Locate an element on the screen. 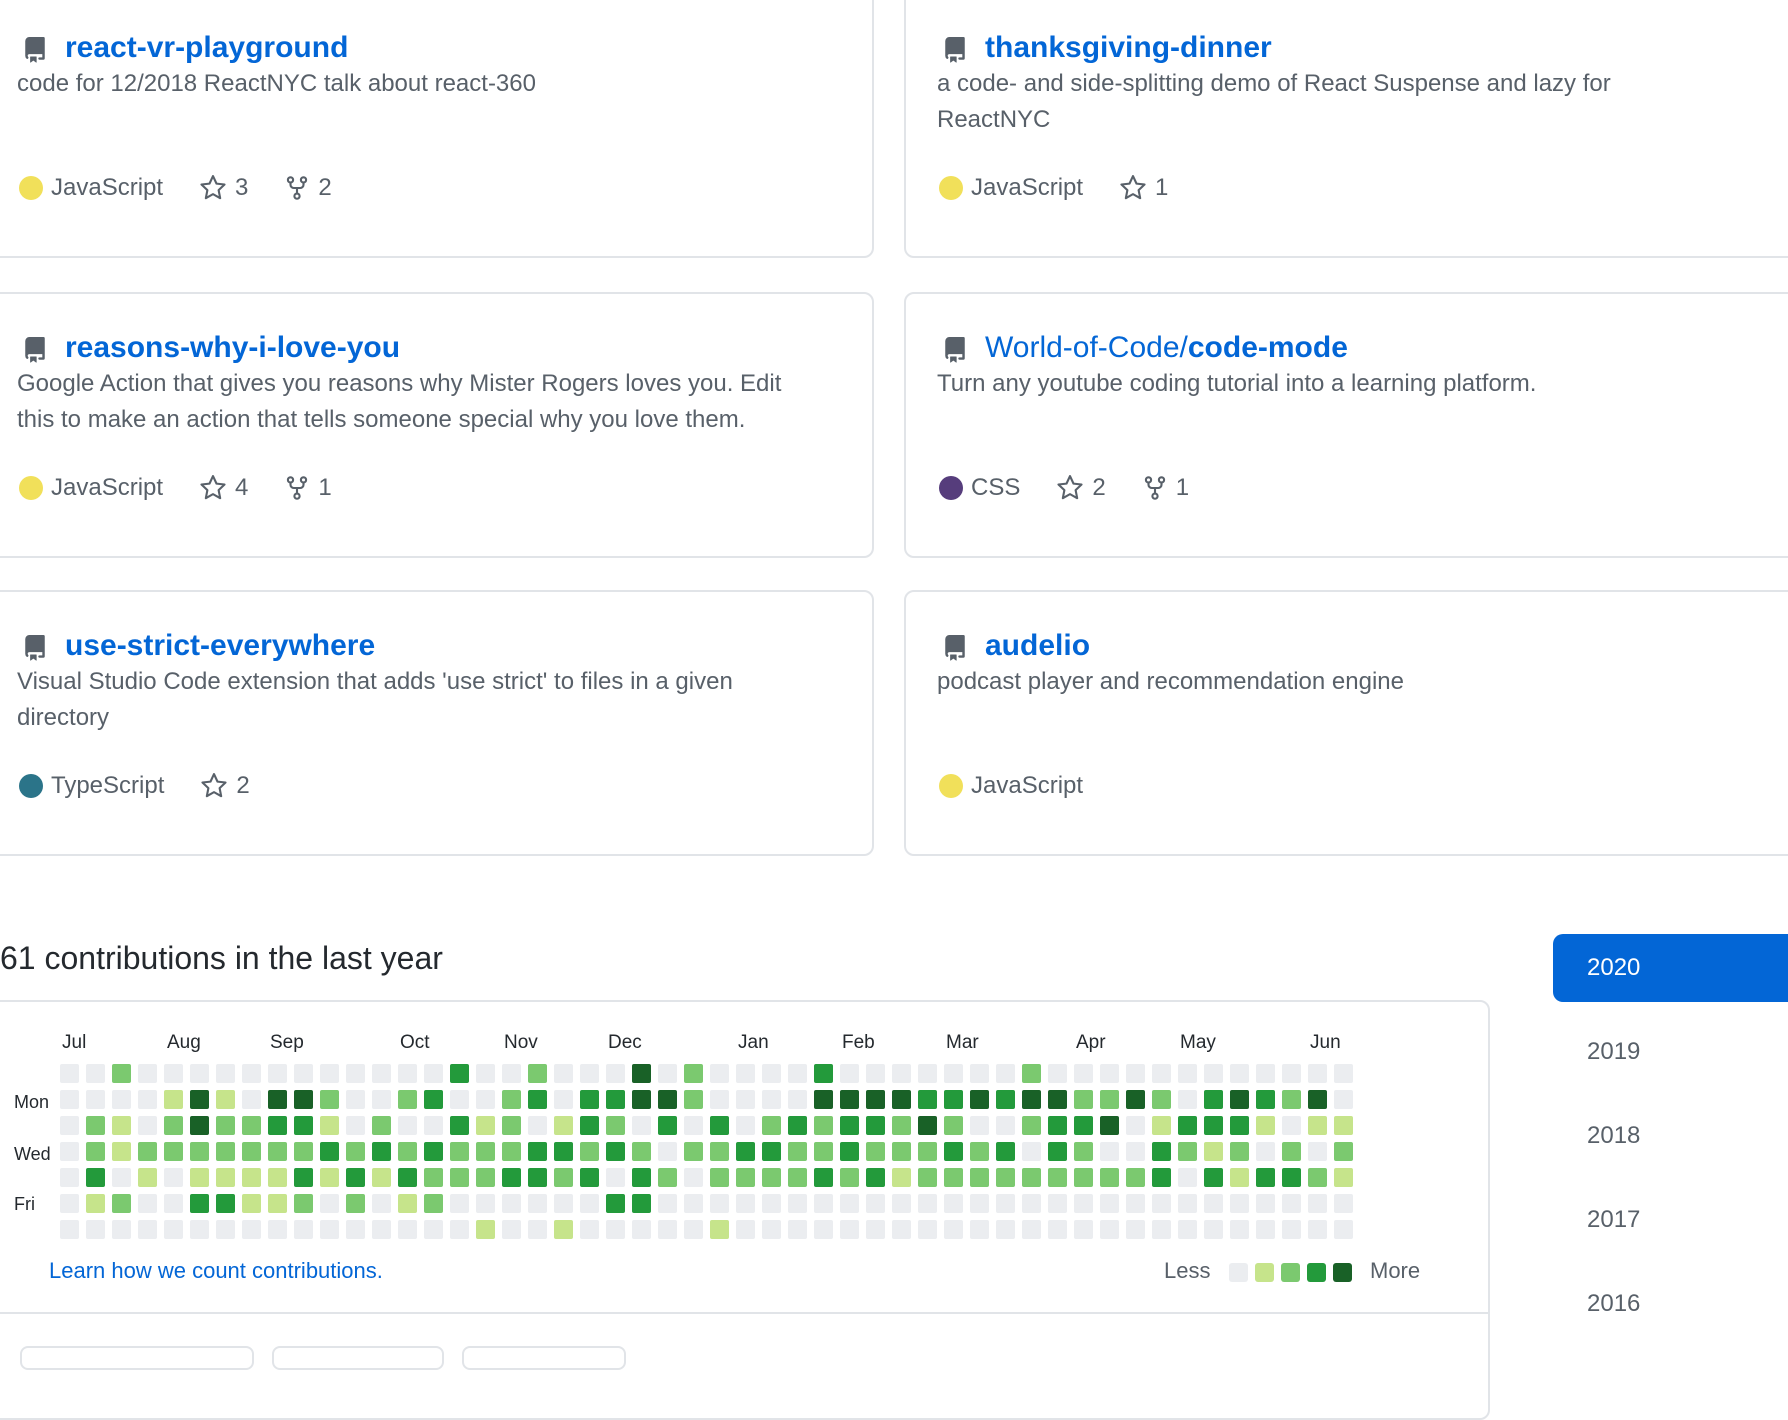 Image resolution: width=1788 pixels, height=1420 pixels. repo-link: World-of-Code/code-mode is located at coordinates (1166, 348).